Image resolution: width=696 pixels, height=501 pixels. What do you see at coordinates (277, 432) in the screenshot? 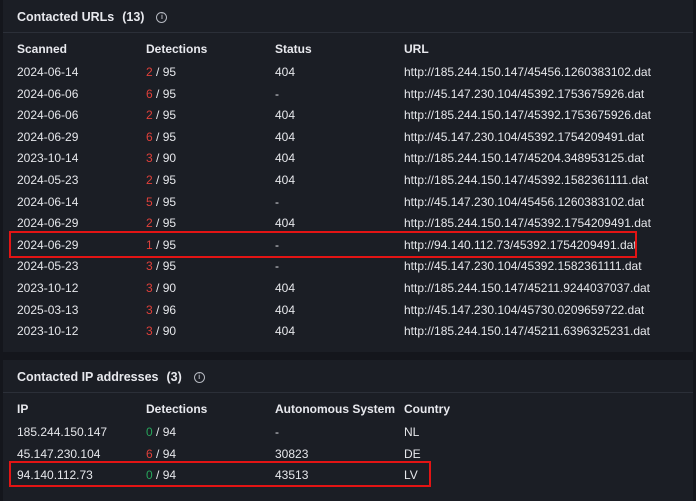
I see `asn-value: -` at bounding box center [277, 432].